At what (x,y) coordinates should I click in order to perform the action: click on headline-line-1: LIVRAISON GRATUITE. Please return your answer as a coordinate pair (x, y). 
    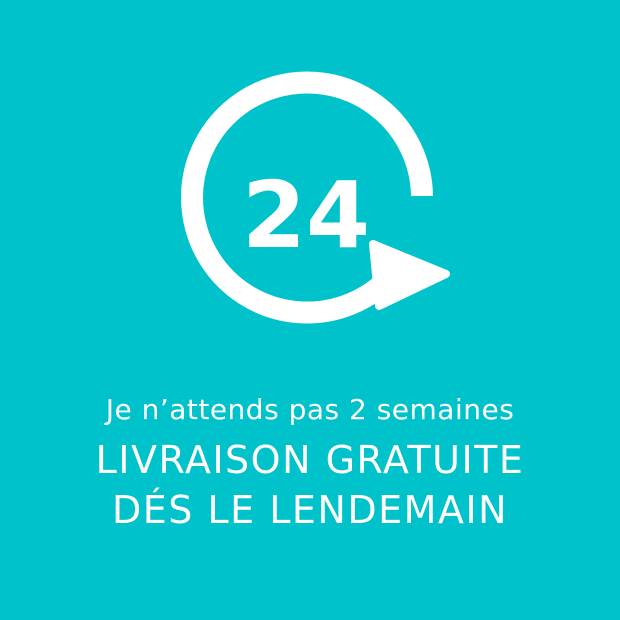
    Looking at the image, I should click on (310, 460).